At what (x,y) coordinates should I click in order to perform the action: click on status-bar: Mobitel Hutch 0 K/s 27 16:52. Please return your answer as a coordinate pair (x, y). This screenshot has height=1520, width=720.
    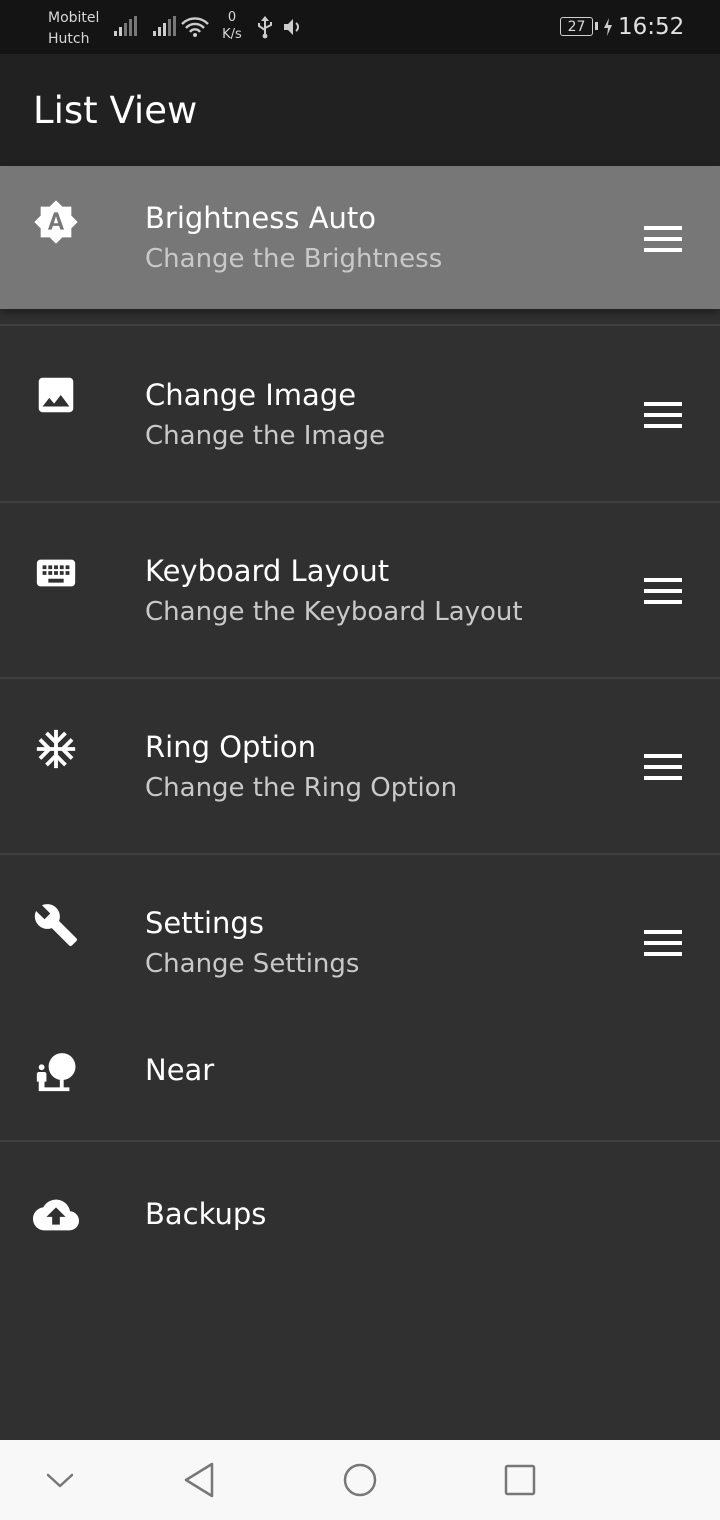
    Looking at the image, I should click on (360, 27).